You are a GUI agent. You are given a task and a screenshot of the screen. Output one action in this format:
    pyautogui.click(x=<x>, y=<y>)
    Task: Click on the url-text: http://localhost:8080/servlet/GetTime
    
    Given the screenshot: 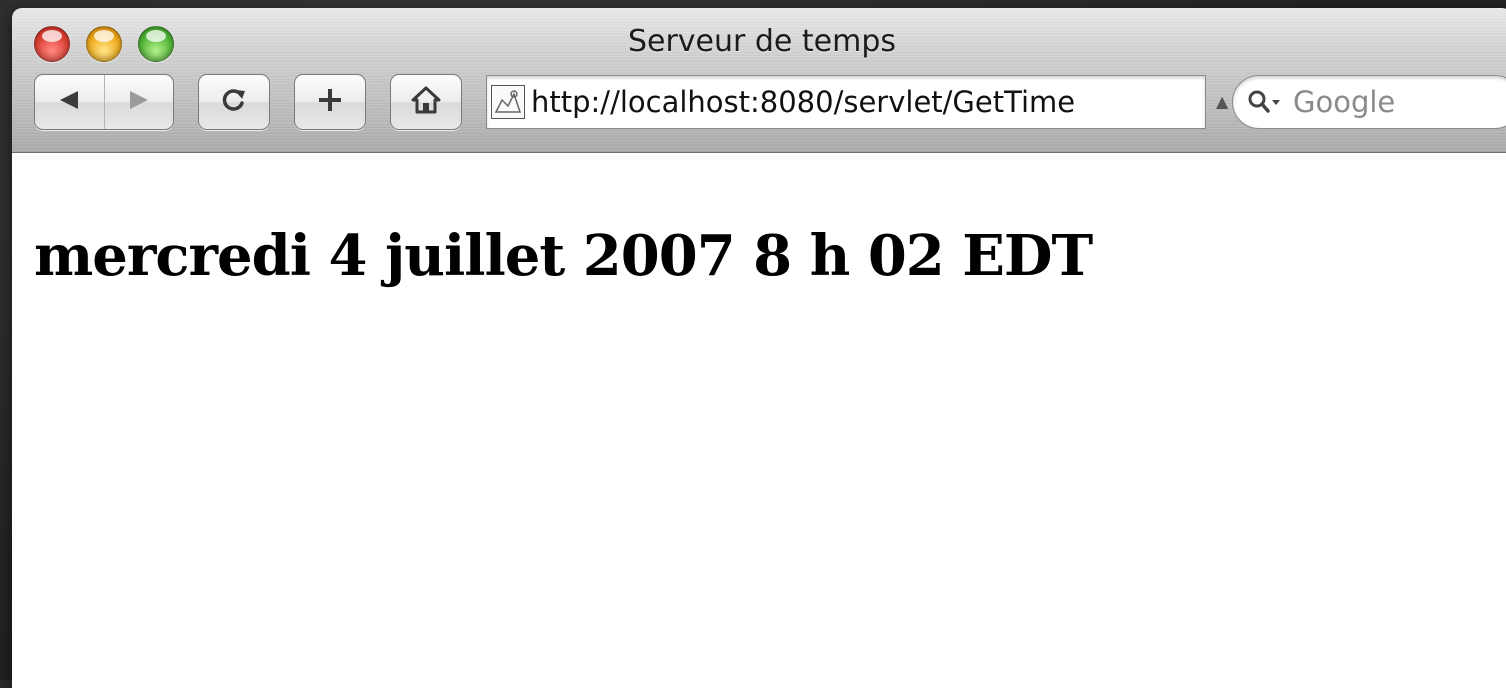 What is the action you would take?
    pyautogui.click(x=803, y=102)
    